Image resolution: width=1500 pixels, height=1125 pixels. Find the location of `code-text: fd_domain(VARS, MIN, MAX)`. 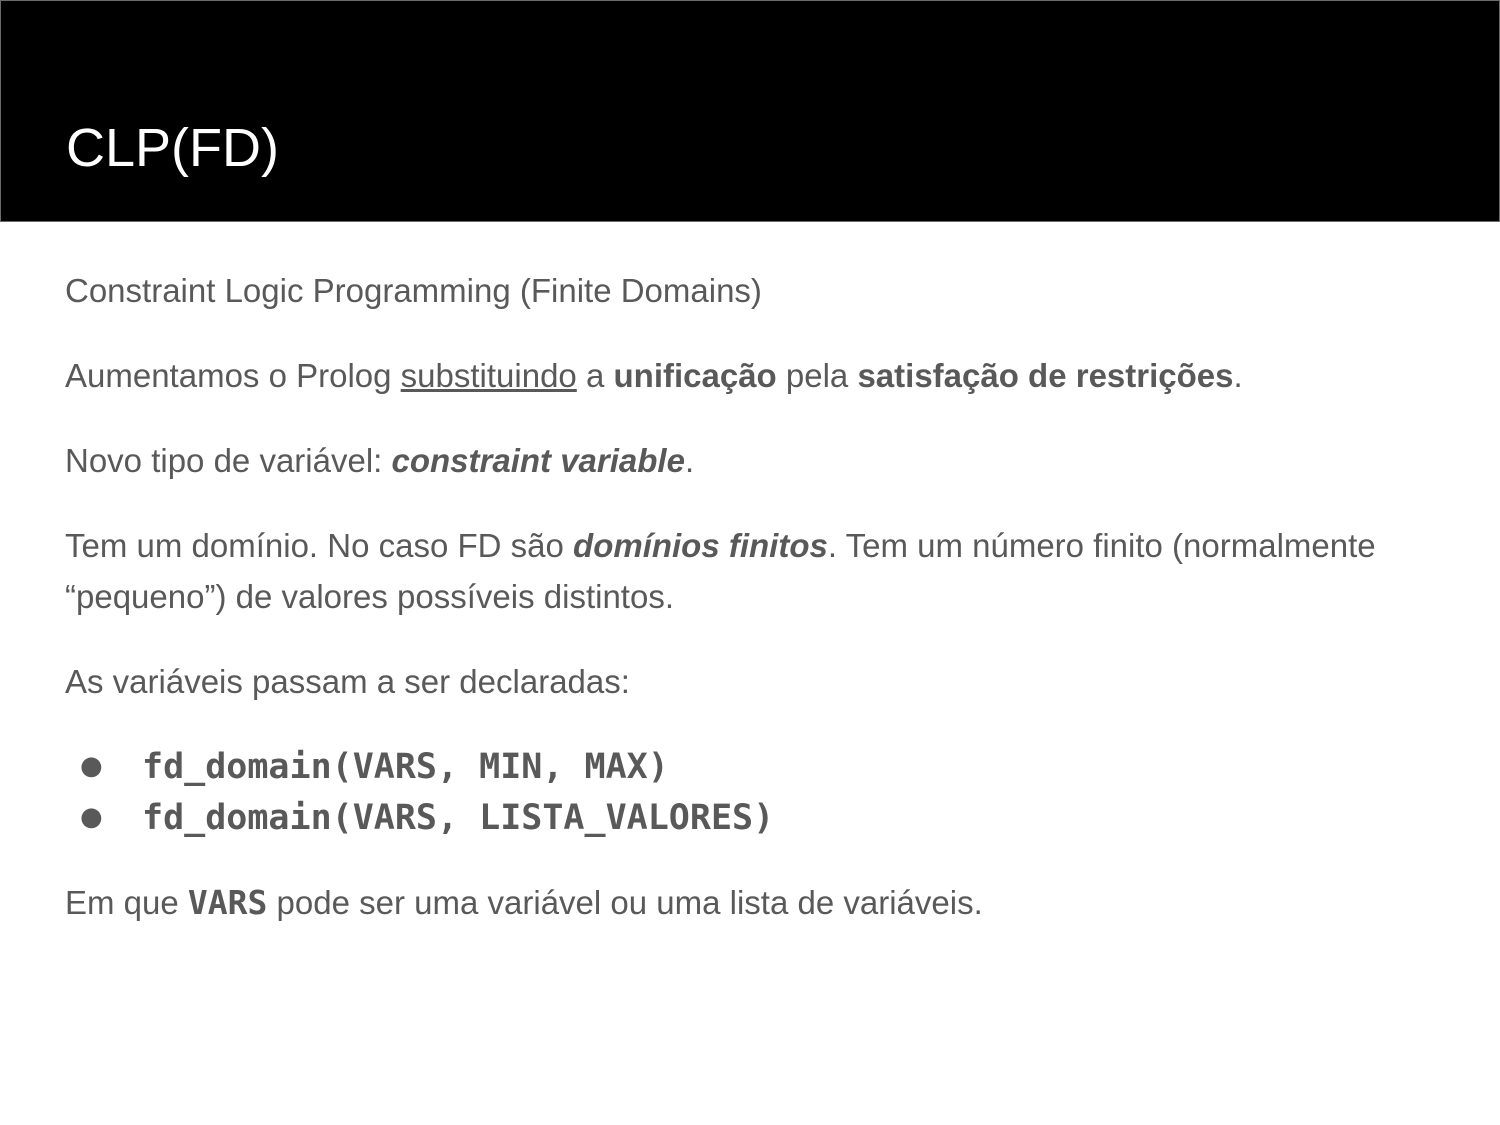

code-text: fd_domain(VARS, MIN, MAX) is located at coordinates (405, 767).